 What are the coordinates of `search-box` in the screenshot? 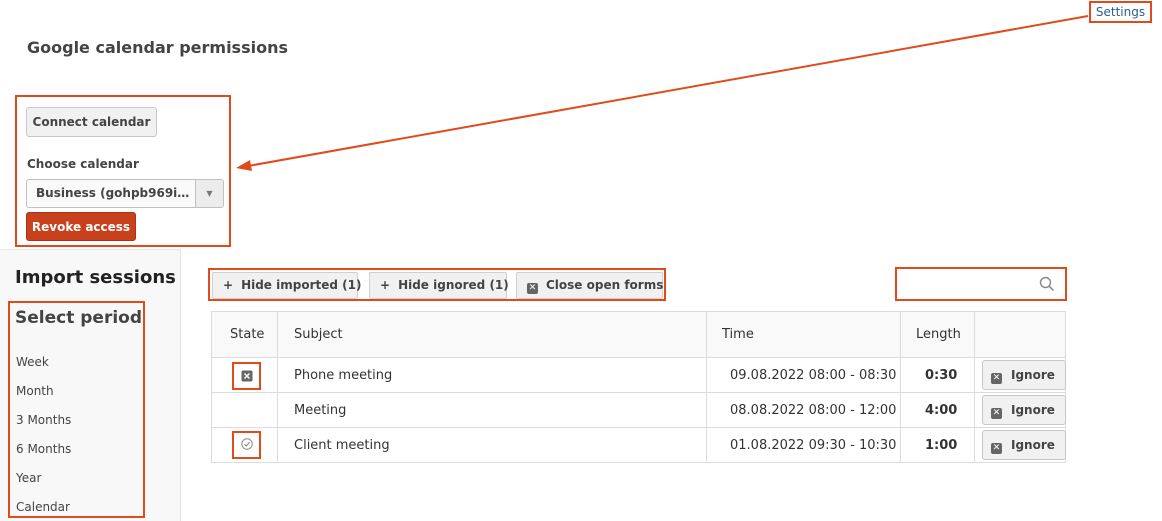 It's located at (981, 284).